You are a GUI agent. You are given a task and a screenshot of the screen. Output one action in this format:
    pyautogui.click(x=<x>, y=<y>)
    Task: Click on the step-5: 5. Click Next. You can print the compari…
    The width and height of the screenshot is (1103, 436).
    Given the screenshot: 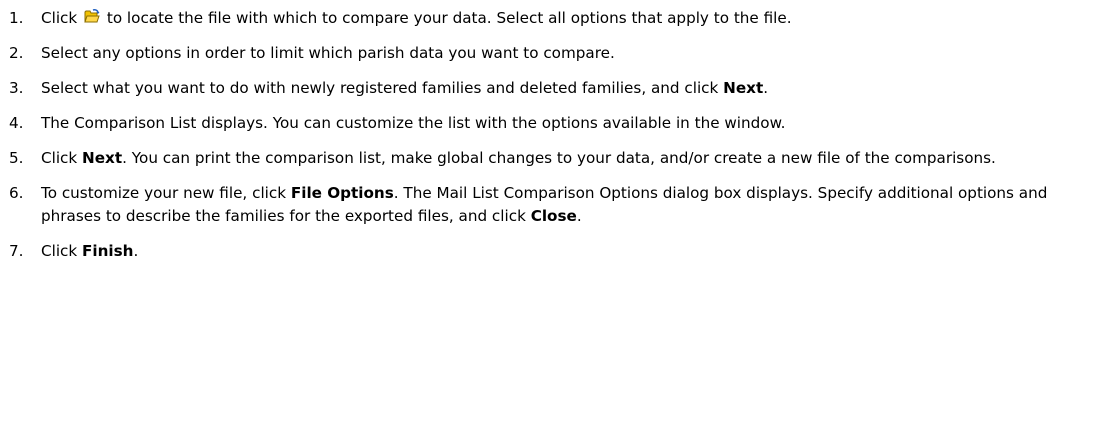 What is the action you would take?
    pyautogui.click(x=551, y=158)
    